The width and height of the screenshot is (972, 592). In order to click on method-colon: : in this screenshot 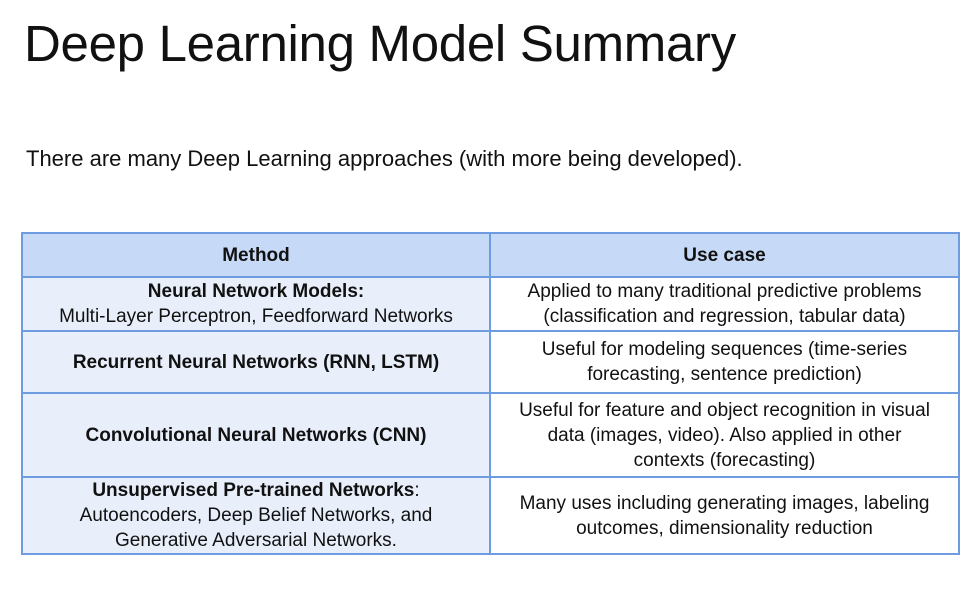, I will do `click(417, 490)`.